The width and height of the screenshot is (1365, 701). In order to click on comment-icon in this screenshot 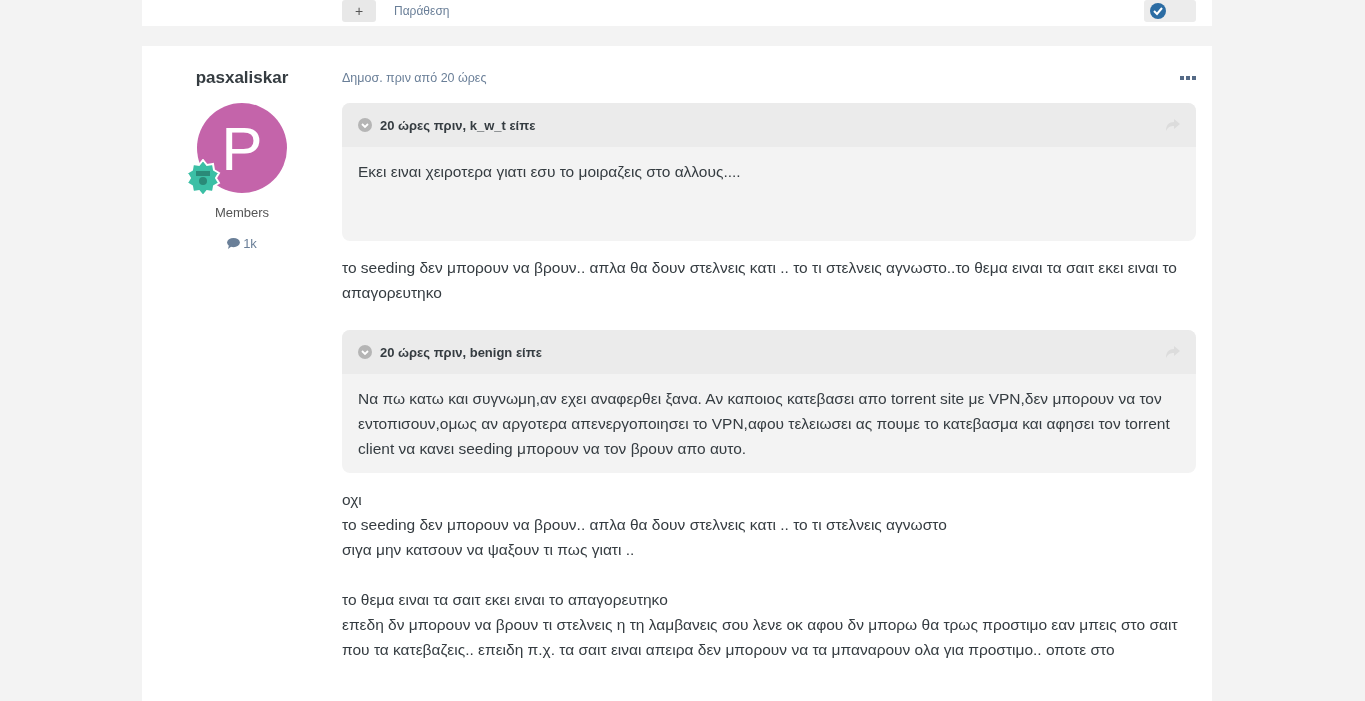, I will do `click(234, 243)`.